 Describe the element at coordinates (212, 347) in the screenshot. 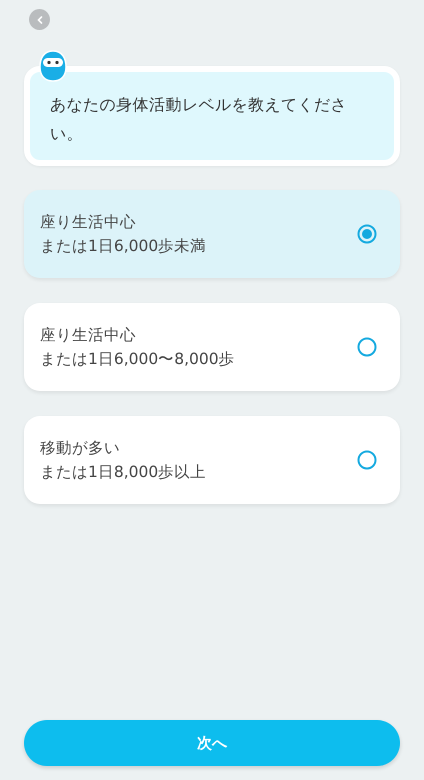

I see `option-card: 座り生活中心 または1日6,000〜8,000歩` at that location.